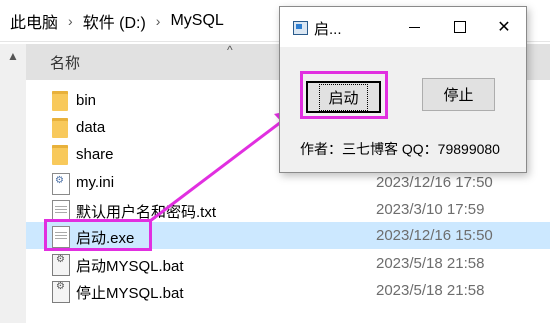 The height and width of the screenshot is (323, 550). Describe the element at coordinates (95, 154) in the screenshot. I see `file-name: share` at that location.